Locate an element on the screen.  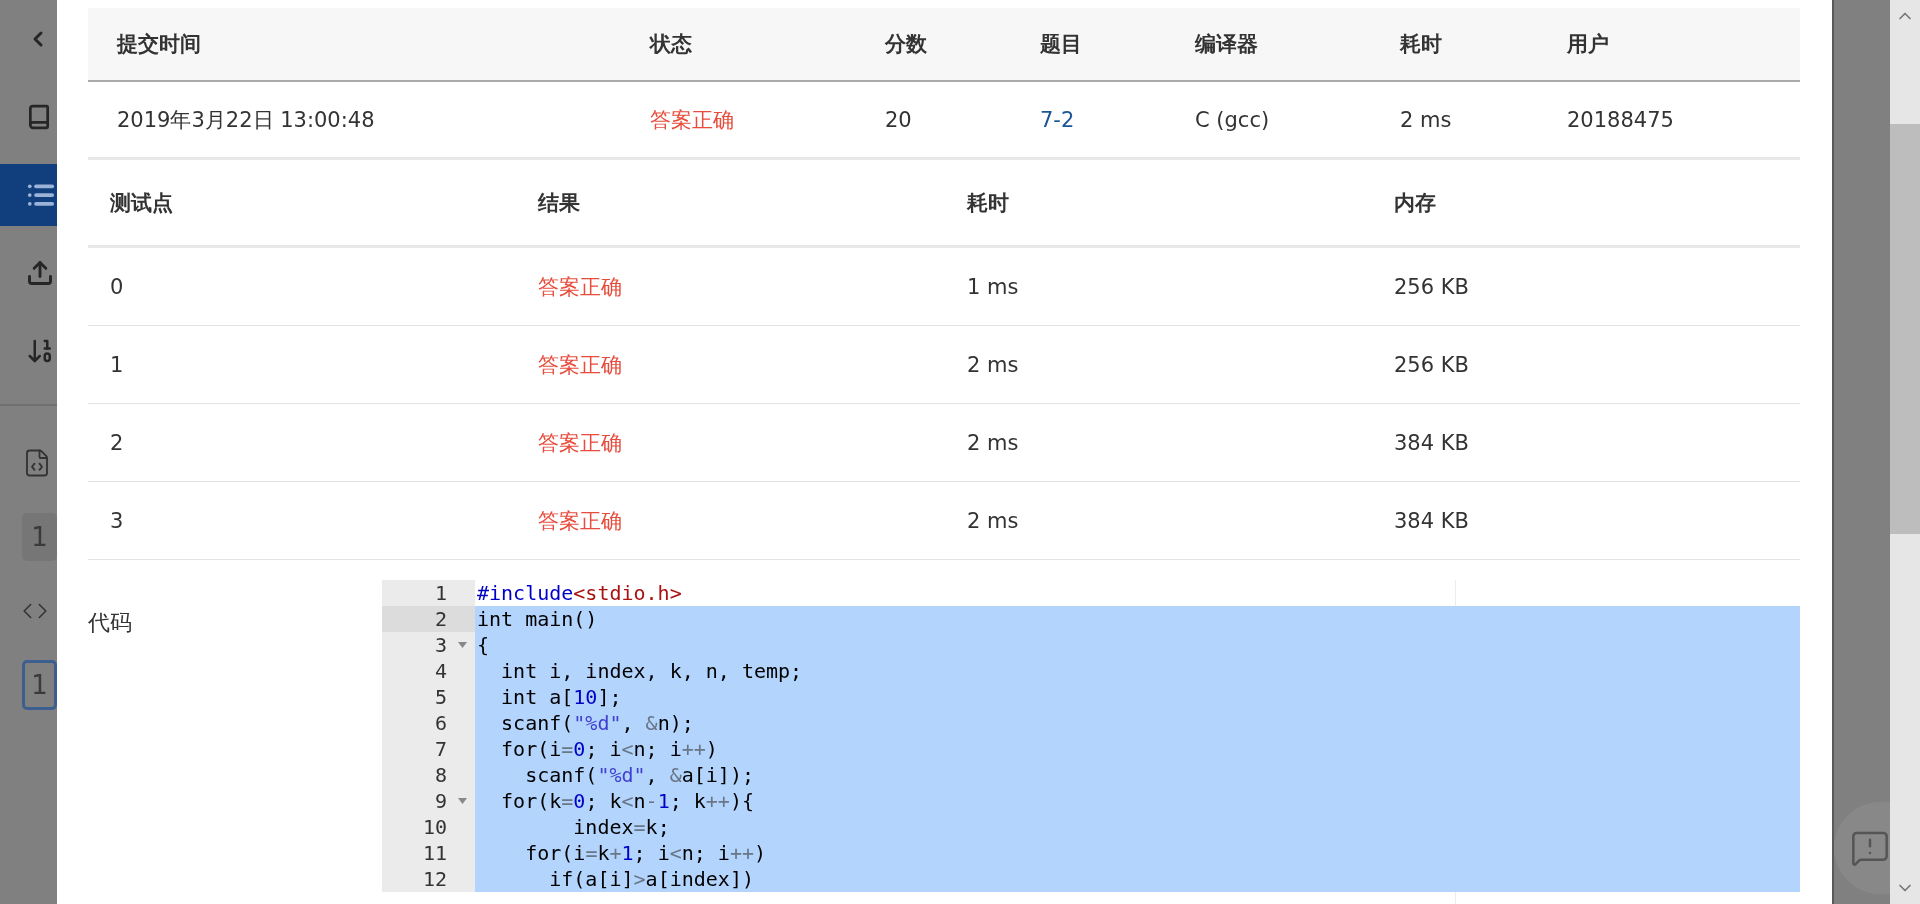
book-icon is located at coordinates (39, 117).